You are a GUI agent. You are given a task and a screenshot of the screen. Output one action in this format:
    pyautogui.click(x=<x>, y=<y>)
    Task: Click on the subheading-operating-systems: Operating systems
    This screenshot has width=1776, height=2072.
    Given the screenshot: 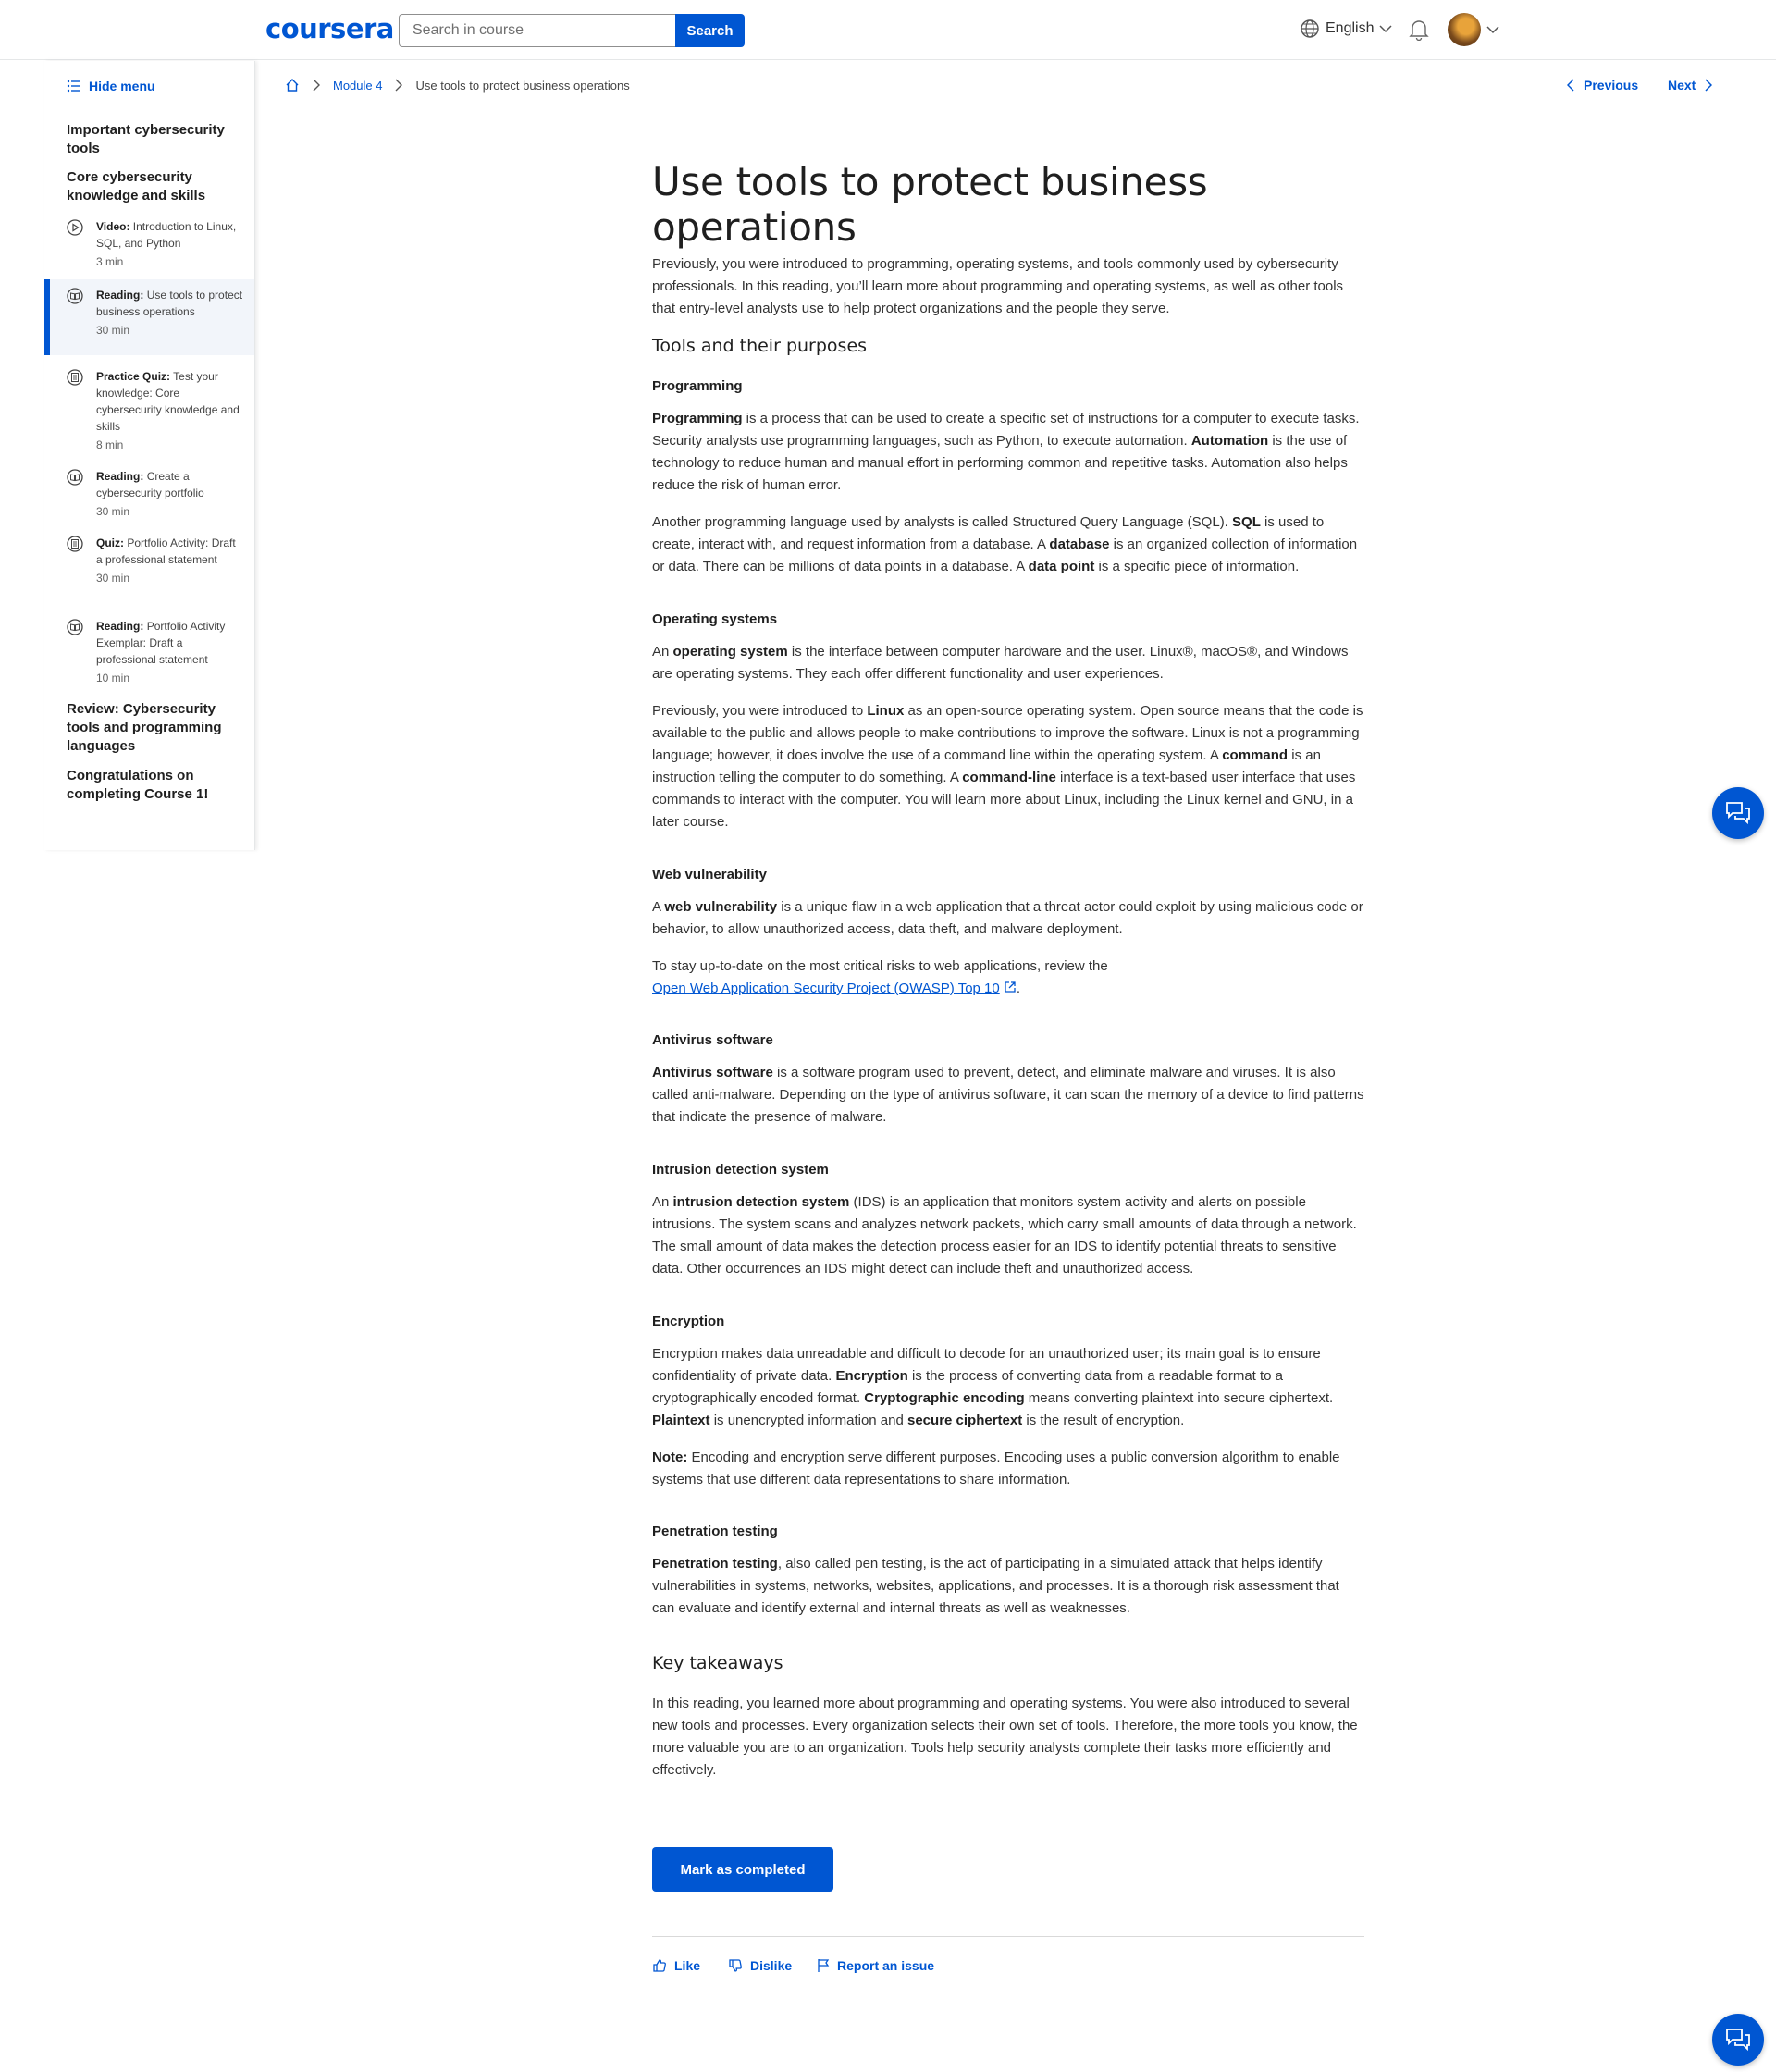 What is the action you would take?
    pyautogui.click(x=715, y=619)
    